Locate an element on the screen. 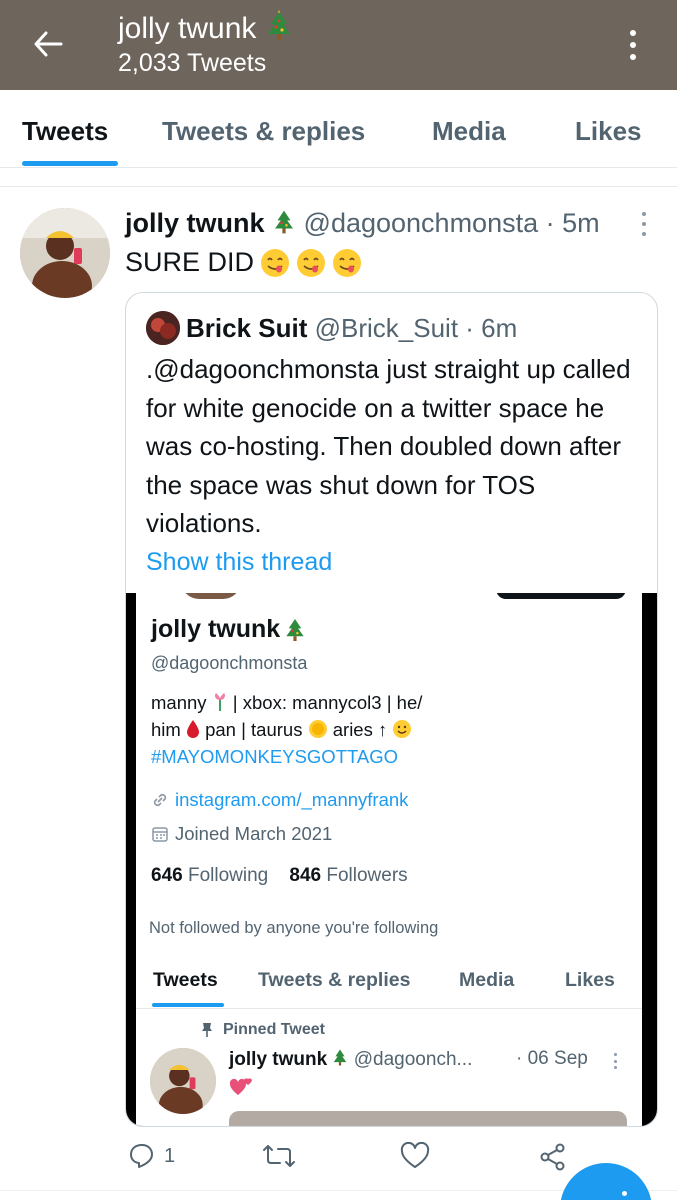 This screenshot has height=1200, width=677. divider is located at coordinates (338, 186).